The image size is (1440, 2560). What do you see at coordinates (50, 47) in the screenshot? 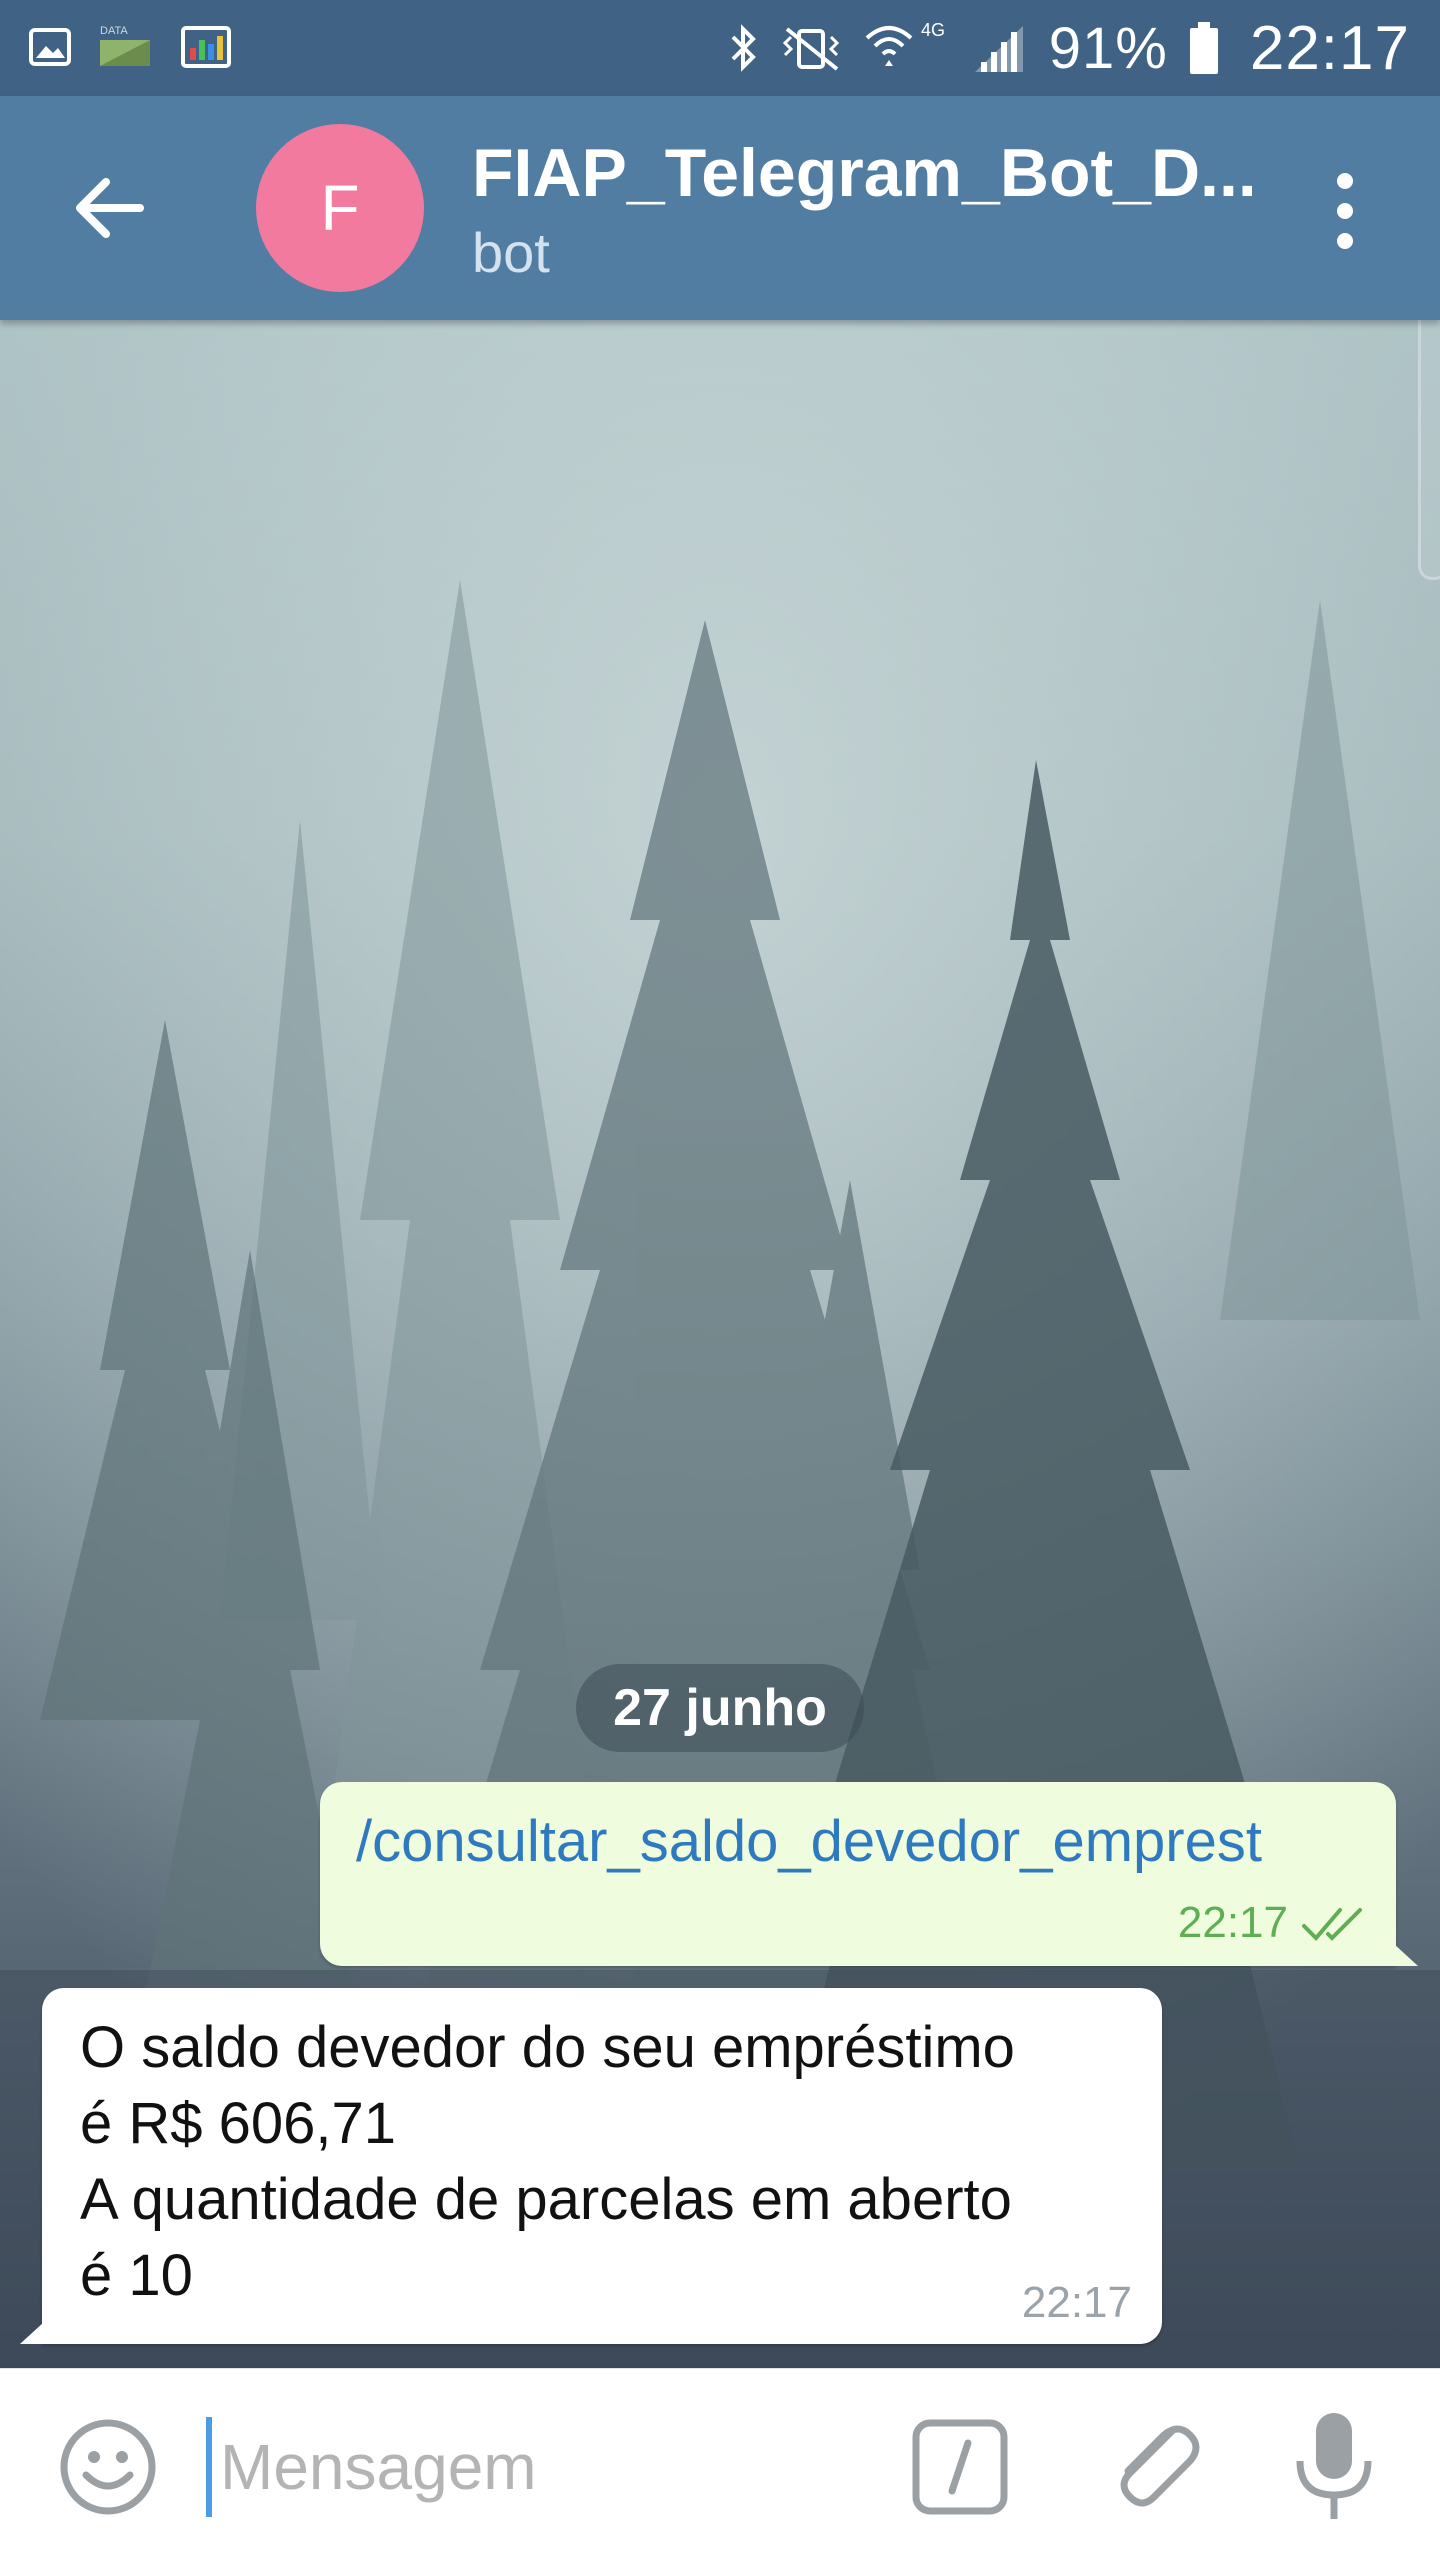
I see `gallery-icon` at bounding box center [50, 47].